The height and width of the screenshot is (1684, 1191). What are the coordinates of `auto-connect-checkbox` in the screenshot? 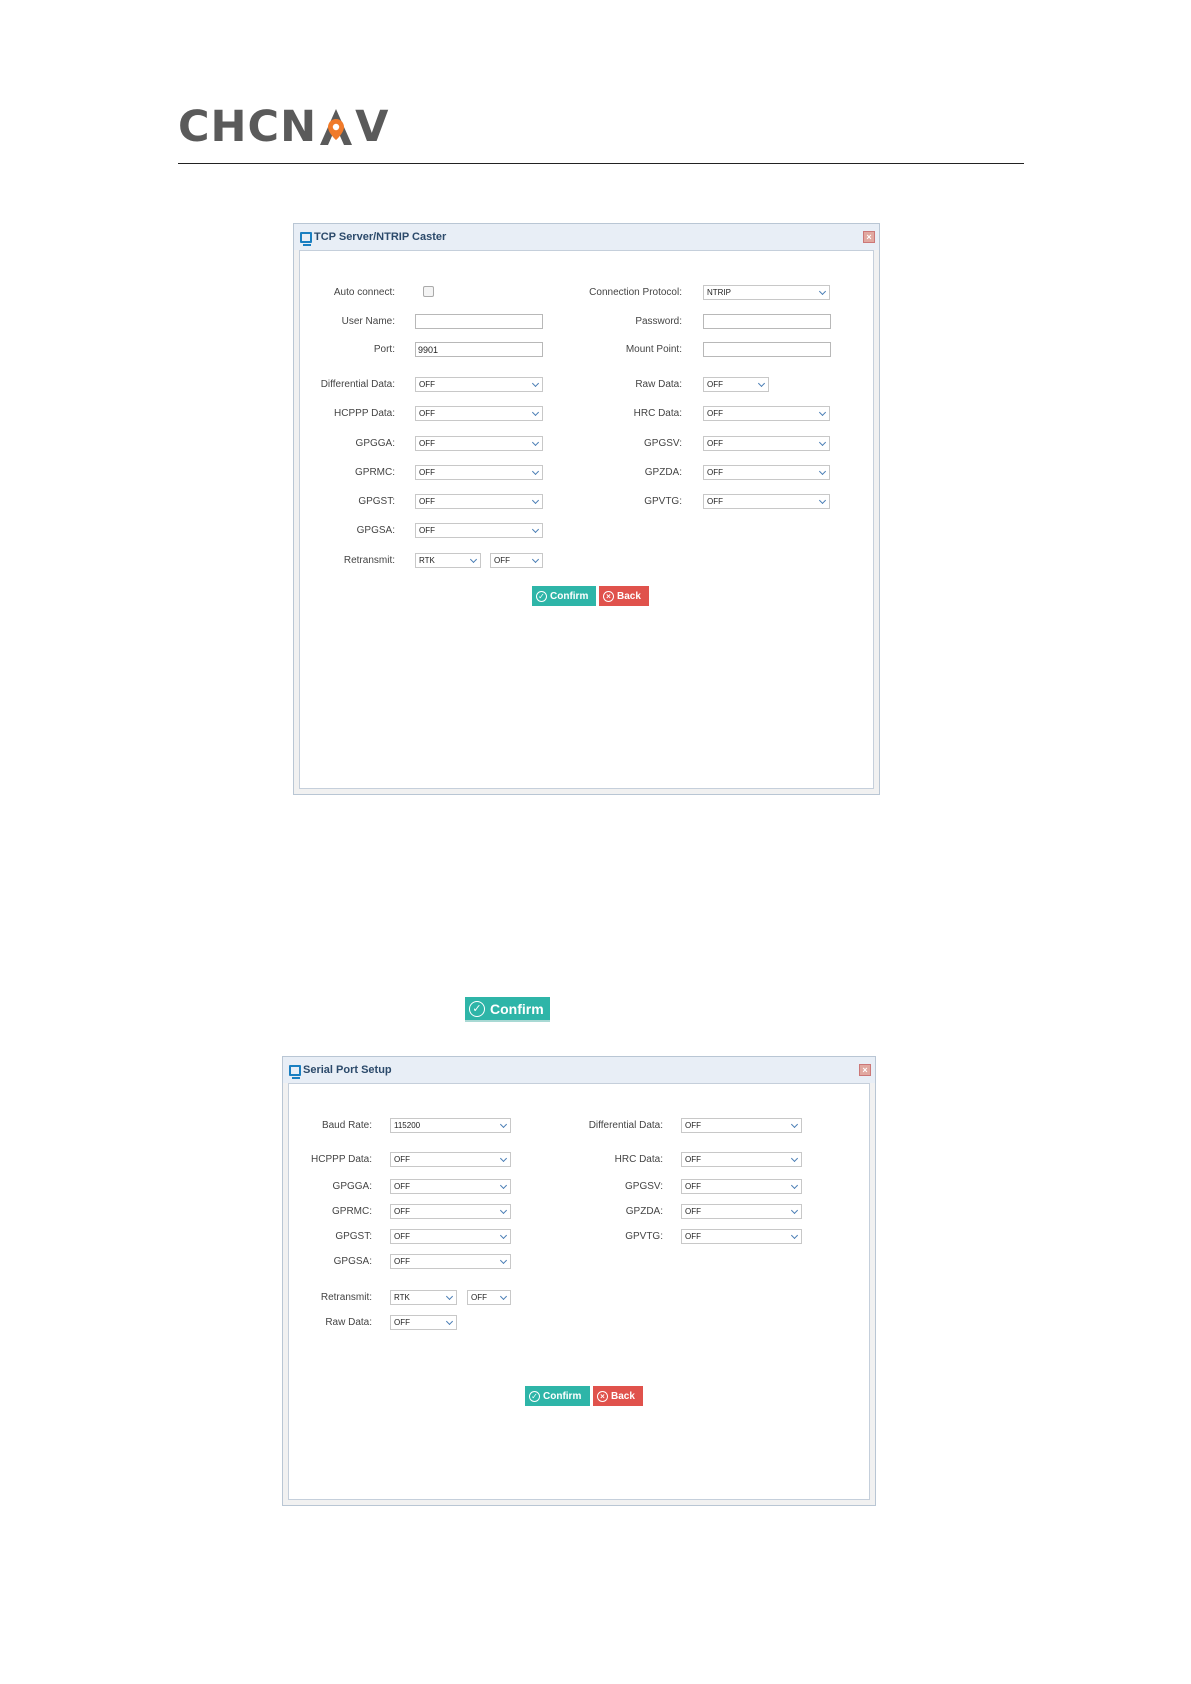 It's located at (428, 291).